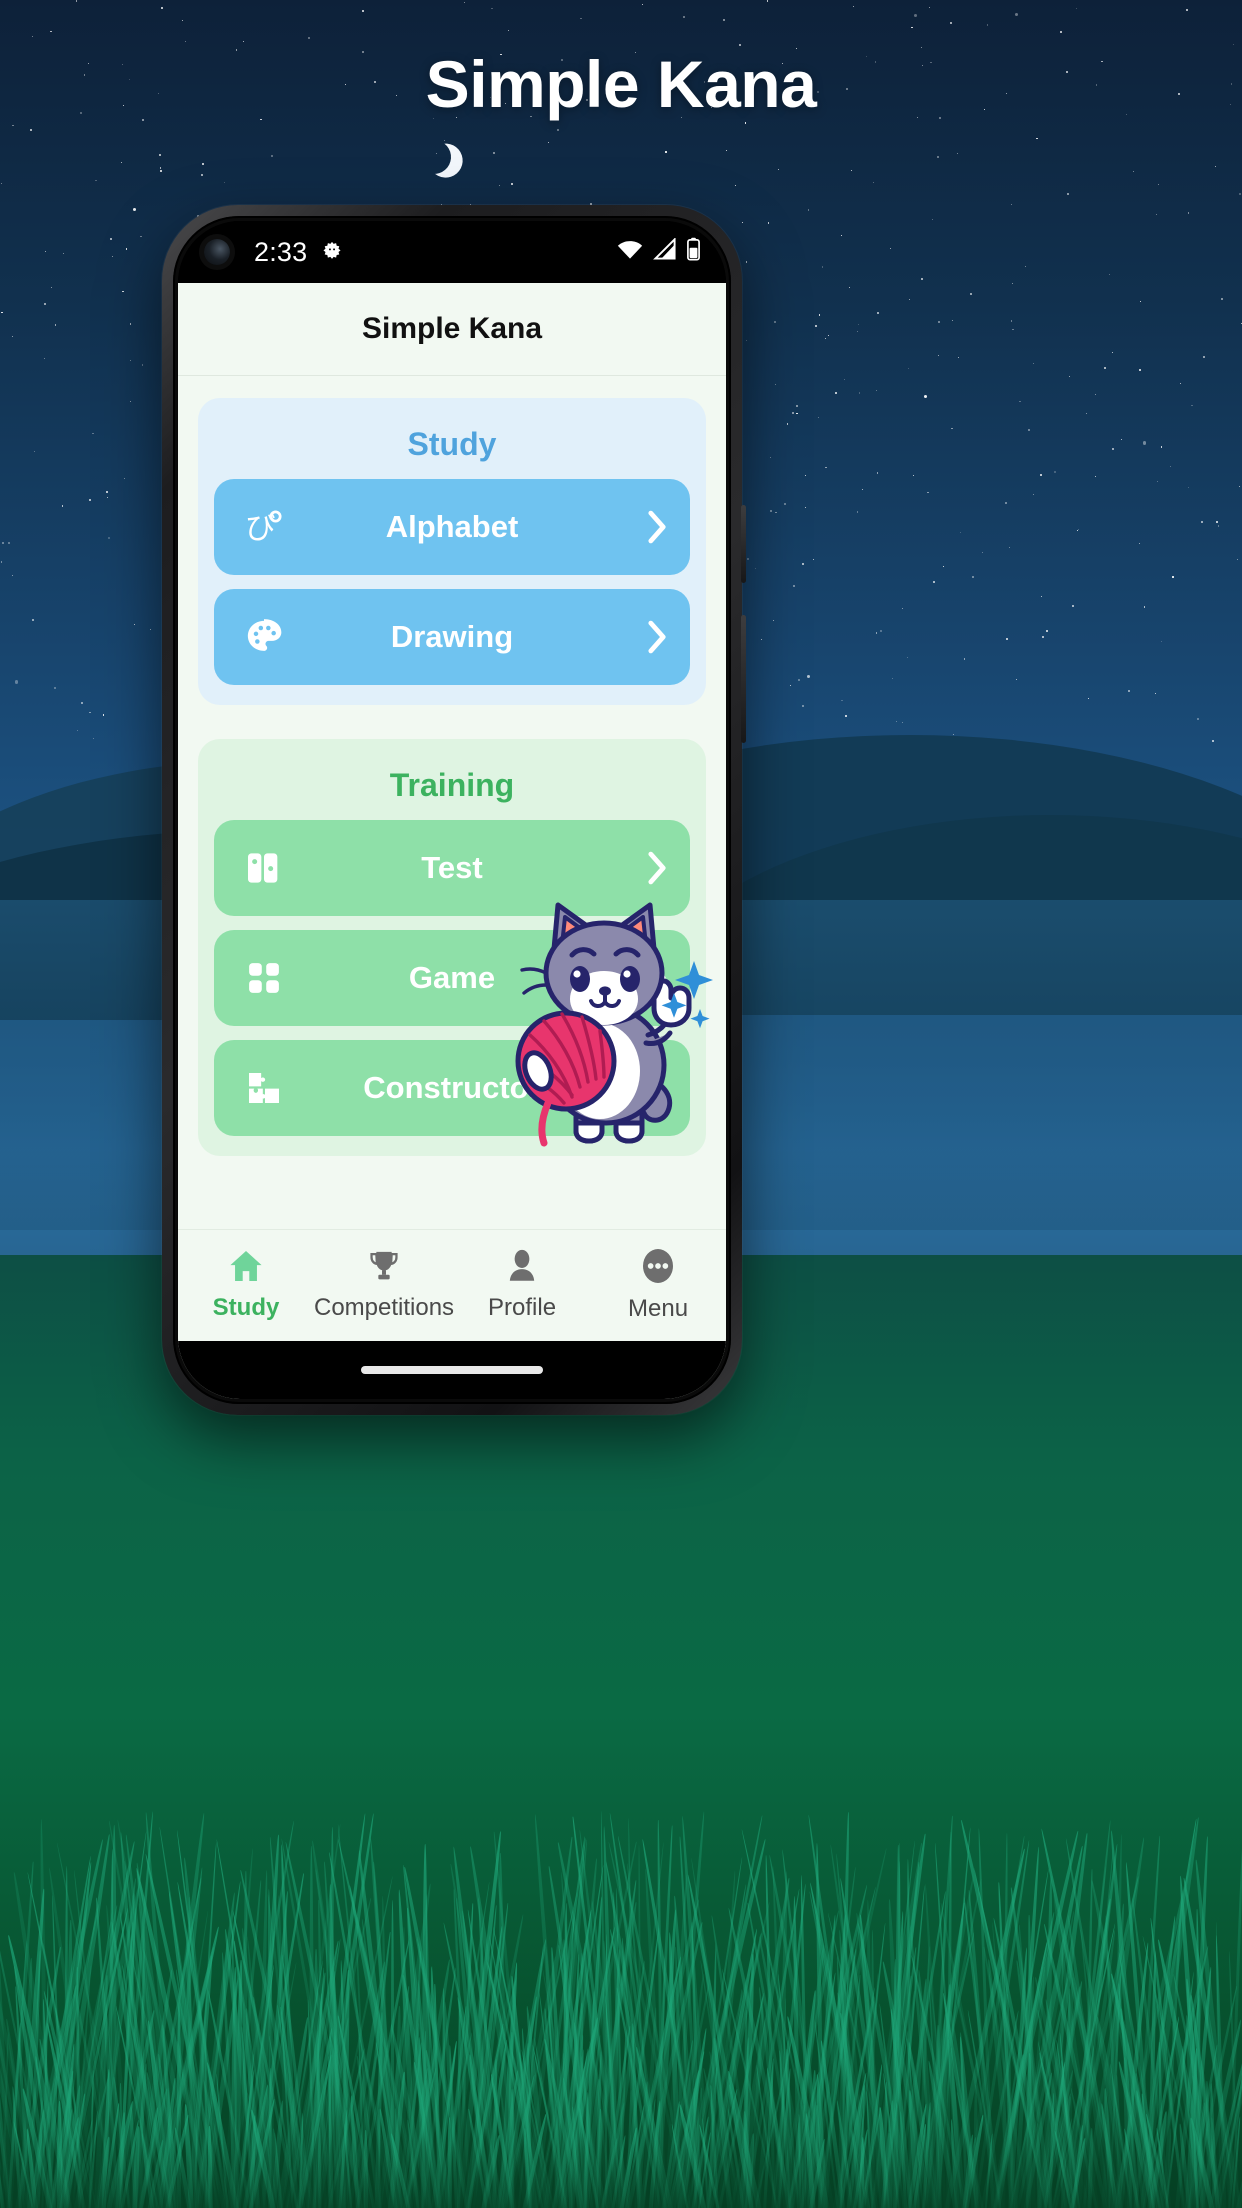  What do you see at coordinates (264, 527) in the screenshot?
I see `hiragana-pi-icon: び` at bounding box center [264, 527].